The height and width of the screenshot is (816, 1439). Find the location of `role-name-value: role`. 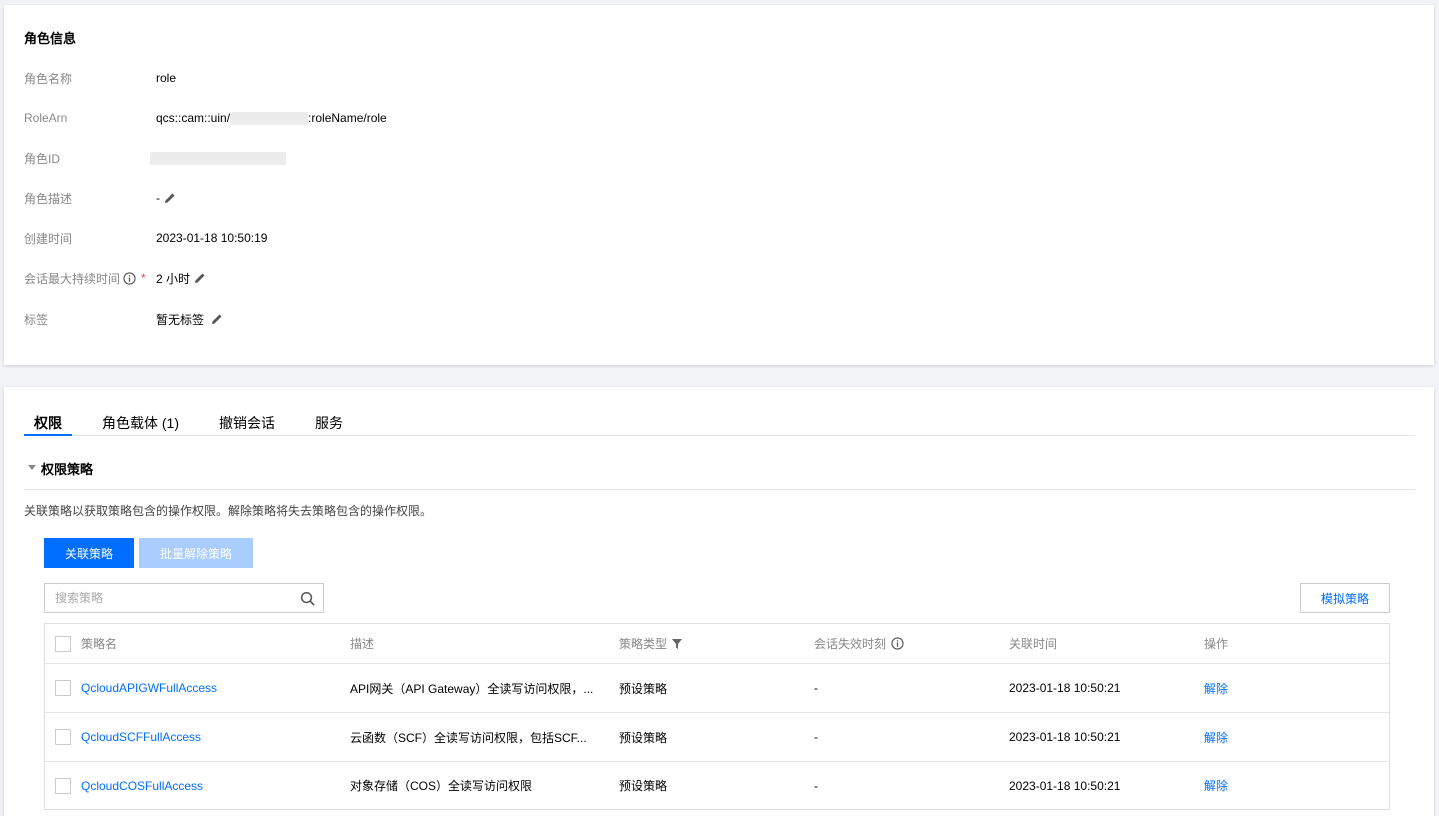

role-name-value: role is located at coordinates (166, 78).